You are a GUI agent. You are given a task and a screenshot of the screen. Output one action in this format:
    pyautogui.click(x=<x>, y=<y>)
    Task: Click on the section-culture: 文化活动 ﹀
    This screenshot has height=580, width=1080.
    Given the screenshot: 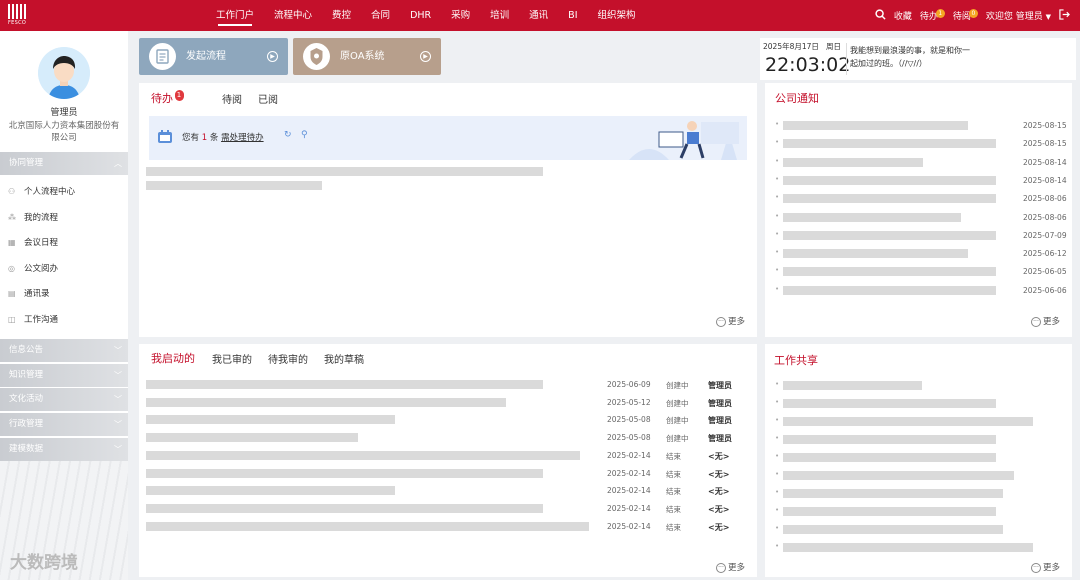 What is the action you would take?
    pyautogui.click(x=64, y=399)
    